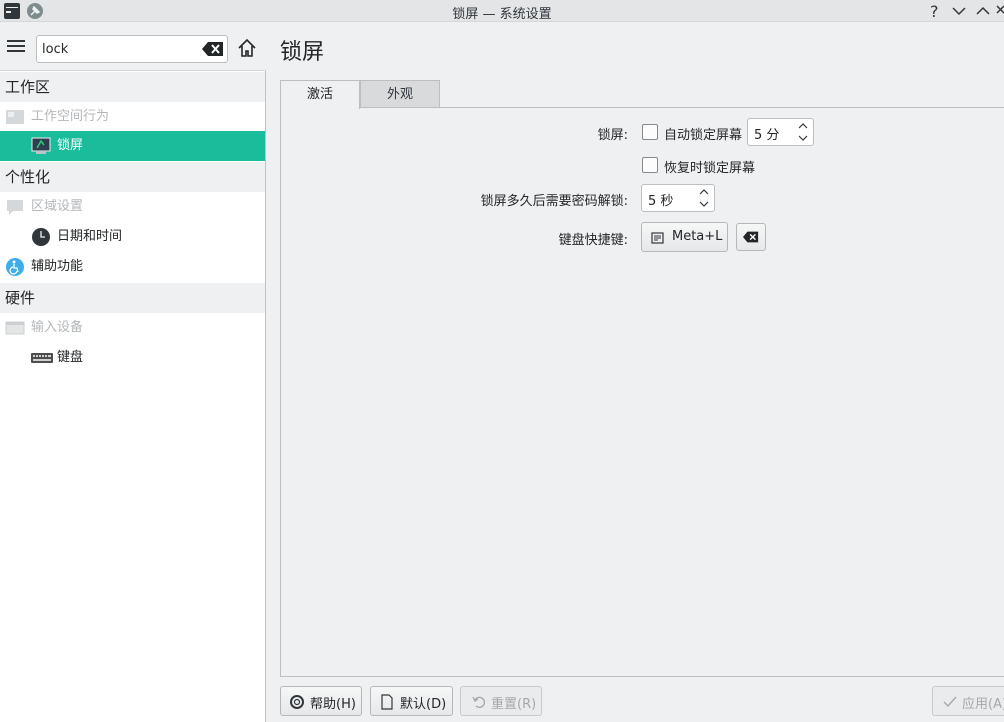 The image size is (1004, 722). What do you see at coordinates (333, 704) in the screenshot?
I see `help-button-label: 帮助(H)` at bounding box center [333, 704].